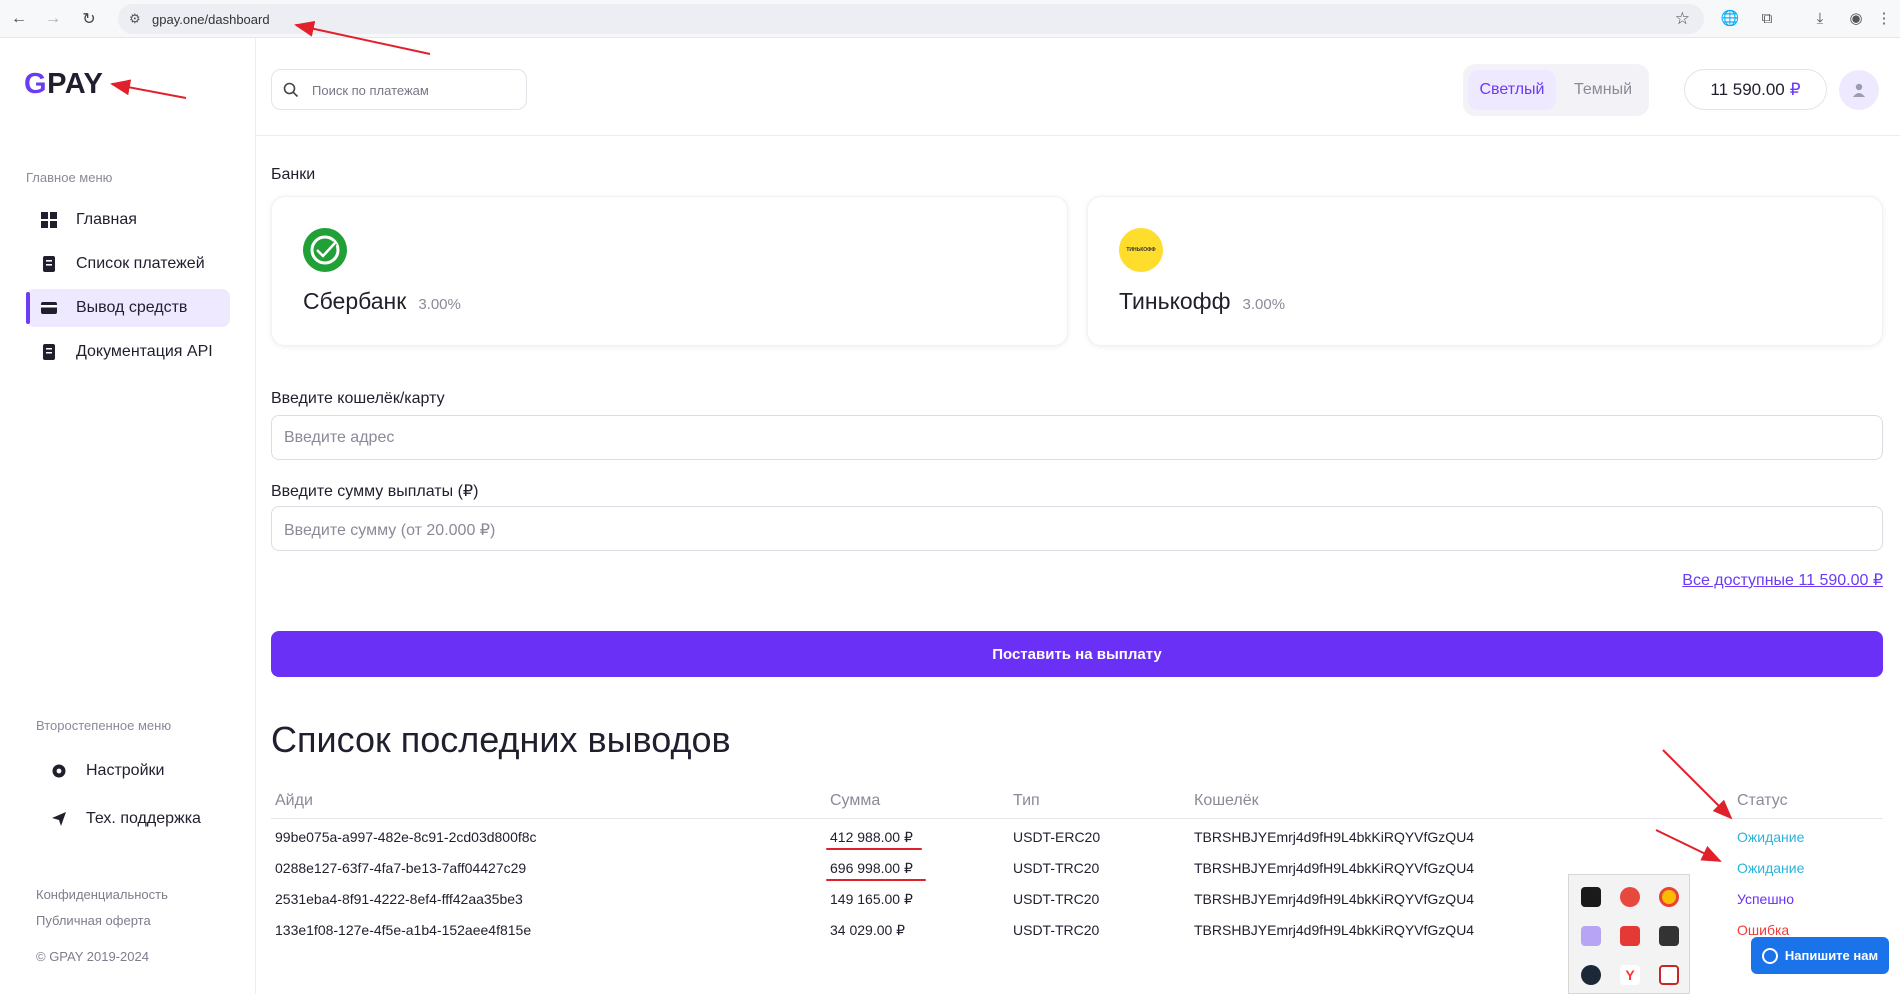 The height and width of the screenshot is (994, 1900). Describe the element at coordinates (93, 920) in the screenshot. I see `public-offer-link: Публичная оферта` at that location.